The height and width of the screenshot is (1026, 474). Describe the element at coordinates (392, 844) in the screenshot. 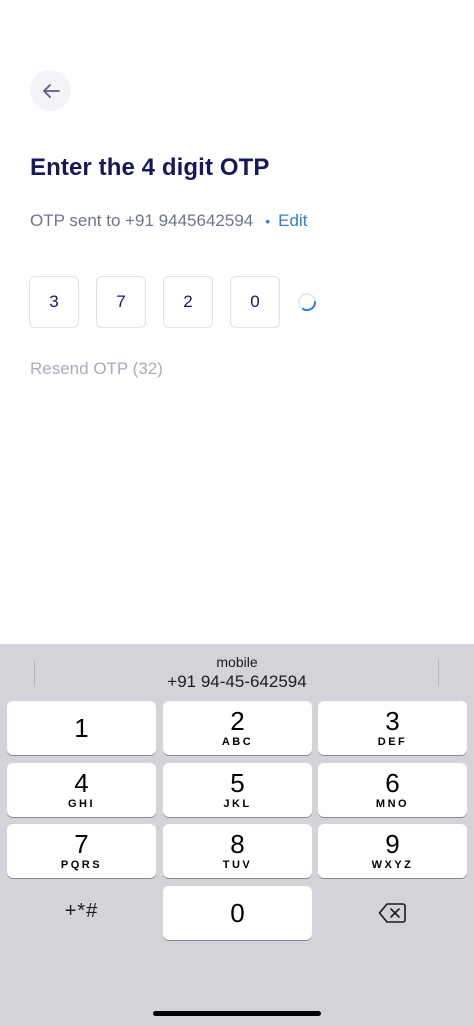

I see `key-digit: 9` at that location.